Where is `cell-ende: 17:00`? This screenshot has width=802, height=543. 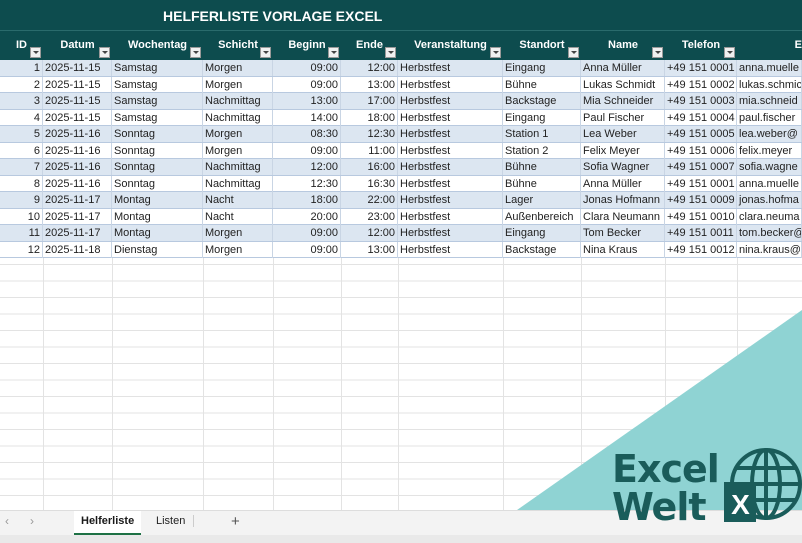
cell-ende: 17:00 is located at coordinates (369, 101).